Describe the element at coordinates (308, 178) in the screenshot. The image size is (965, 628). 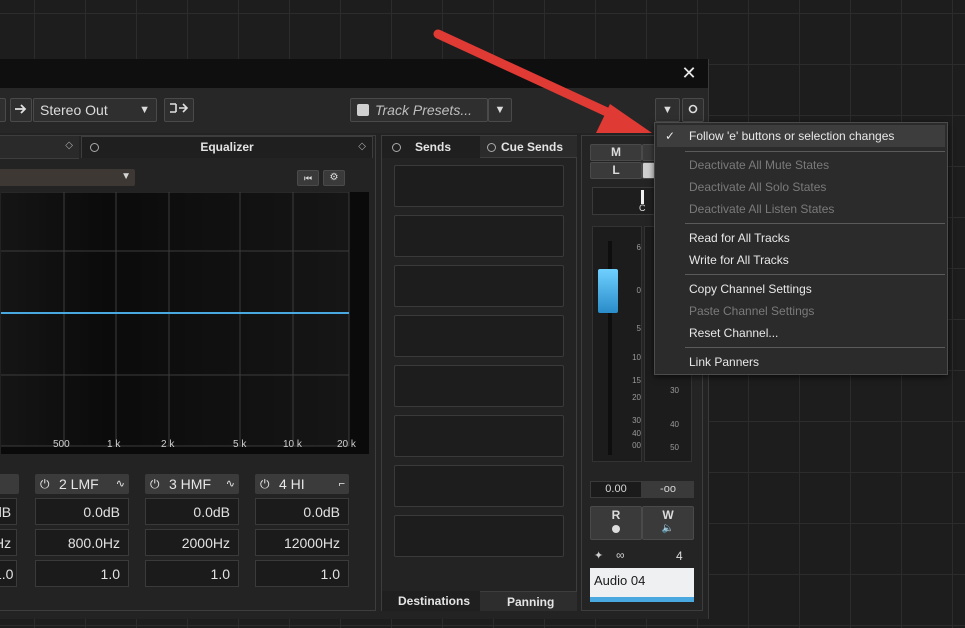
I see `eq-reset-button: ⏮` at that location.